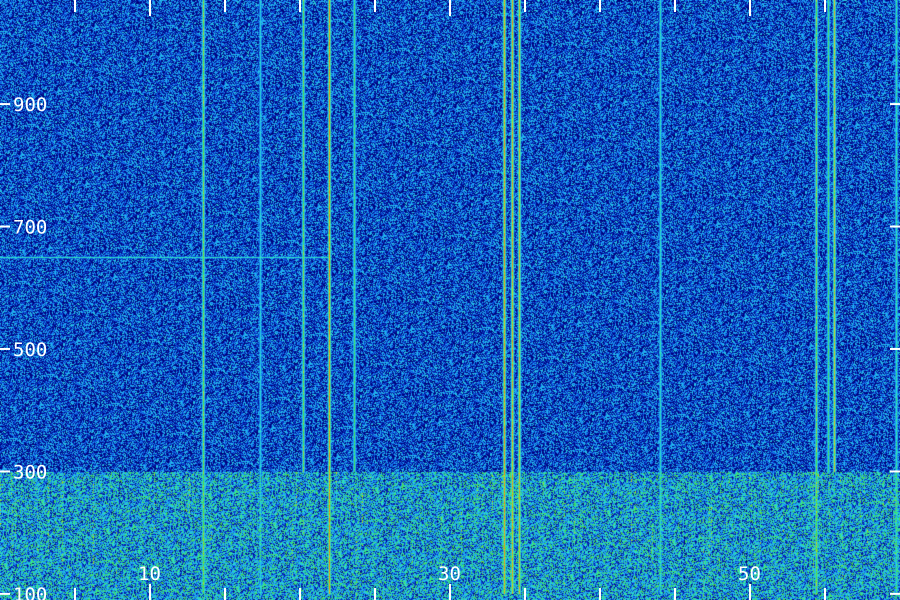 The height and width of the screenshot is (600, 900). Describe the element at coordinates (30, 350) in the screenshot. I see `y-tick-label: 500` at that location.